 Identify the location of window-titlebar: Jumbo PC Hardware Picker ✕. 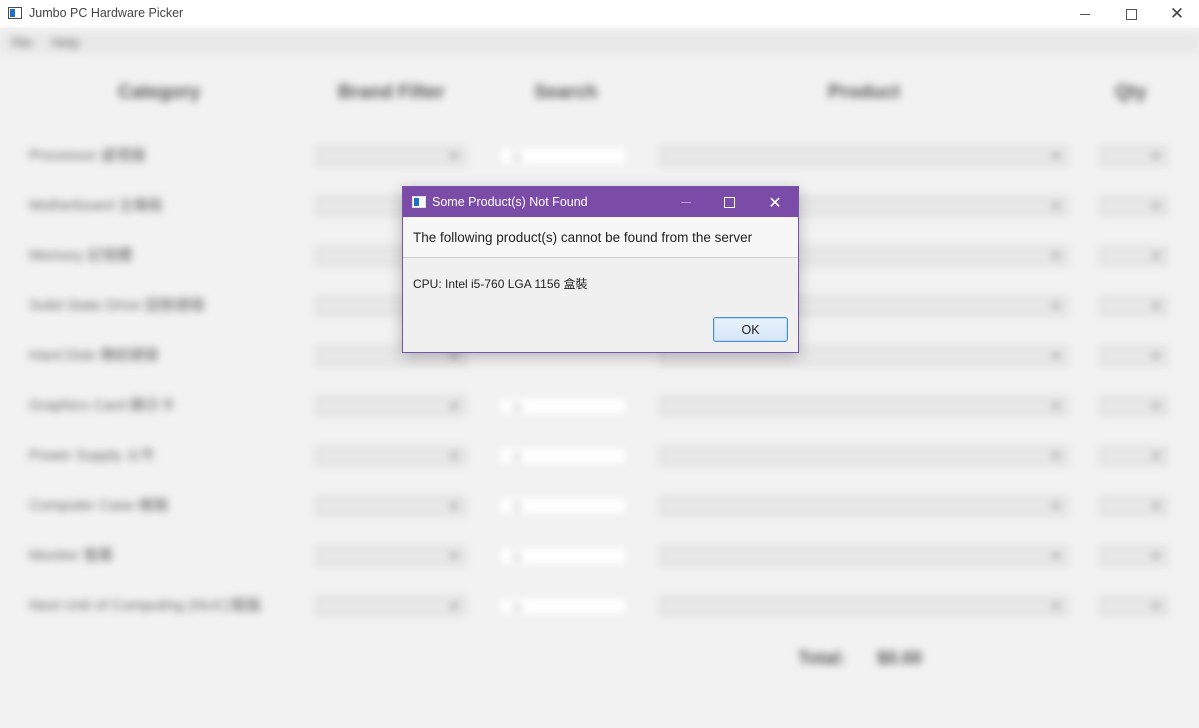
(599, 14).